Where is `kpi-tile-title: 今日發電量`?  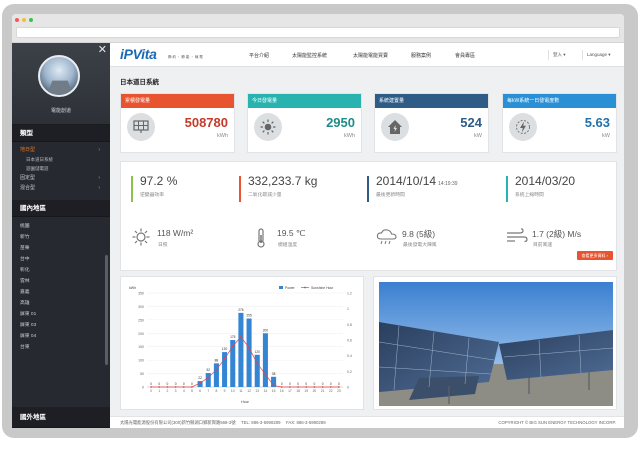 kpi-tile-title: 今日發電量 is located at coordinates (304, 101).